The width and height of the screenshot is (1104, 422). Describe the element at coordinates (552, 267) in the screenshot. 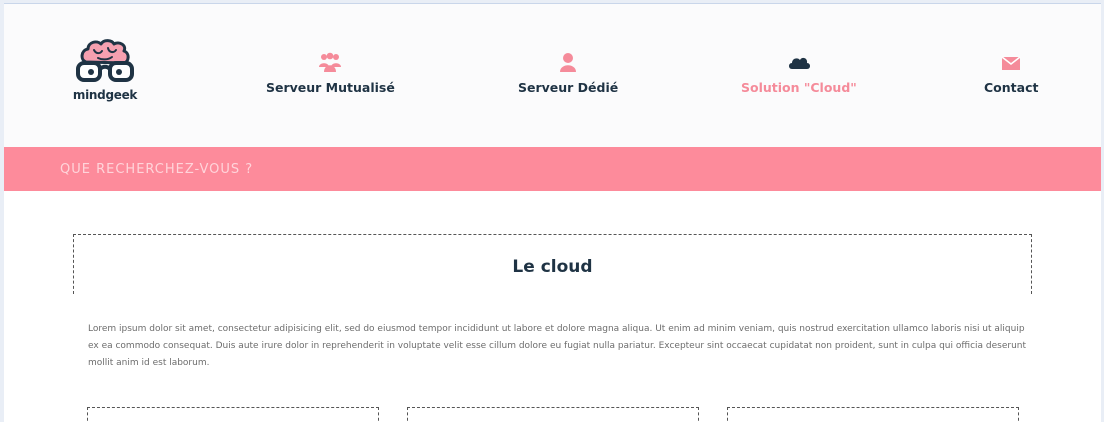

I see `page-title: Le cloud` at that location.